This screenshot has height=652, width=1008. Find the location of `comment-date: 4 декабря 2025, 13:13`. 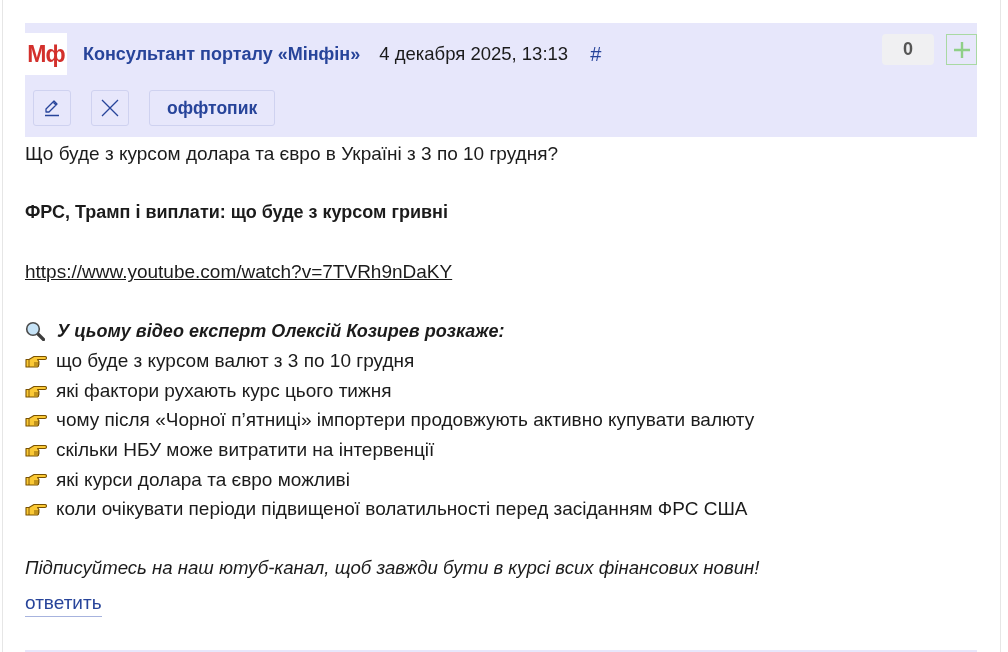

comment-date: 4 декабря 2025, 13:13 is located at coordinates (474, 54).